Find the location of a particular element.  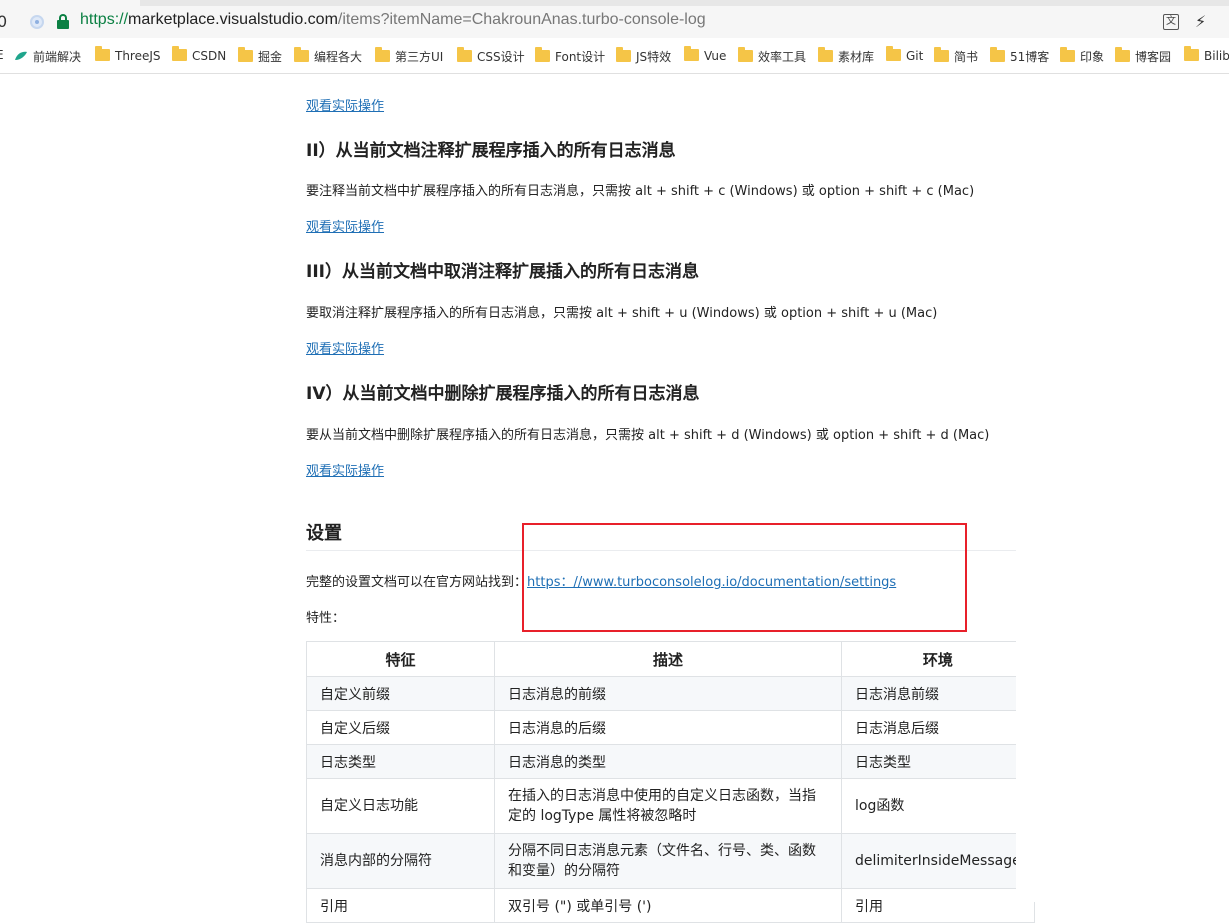

table-cell: log函数 is located at coordinates (938, 806).